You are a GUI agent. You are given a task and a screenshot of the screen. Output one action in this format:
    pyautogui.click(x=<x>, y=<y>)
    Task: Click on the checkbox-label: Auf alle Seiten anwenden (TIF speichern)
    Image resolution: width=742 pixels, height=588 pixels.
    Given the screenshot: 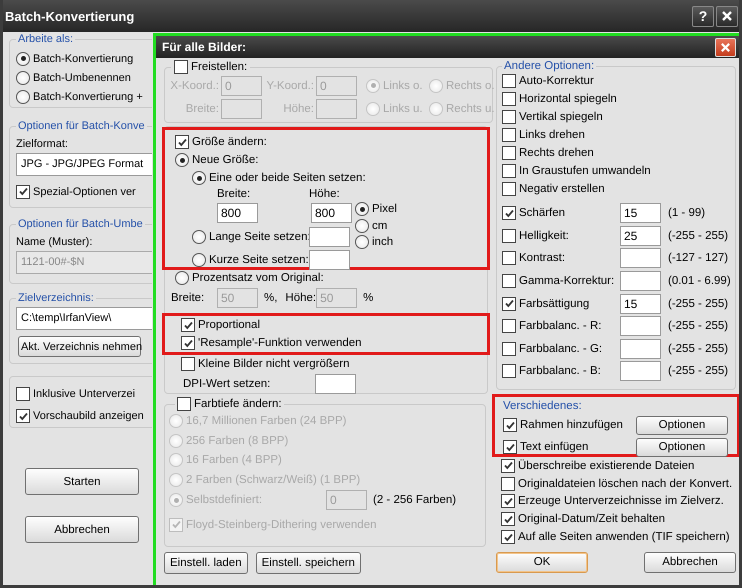 What is the action you would take?
    pyautogui.click(x=624, y=537)
    